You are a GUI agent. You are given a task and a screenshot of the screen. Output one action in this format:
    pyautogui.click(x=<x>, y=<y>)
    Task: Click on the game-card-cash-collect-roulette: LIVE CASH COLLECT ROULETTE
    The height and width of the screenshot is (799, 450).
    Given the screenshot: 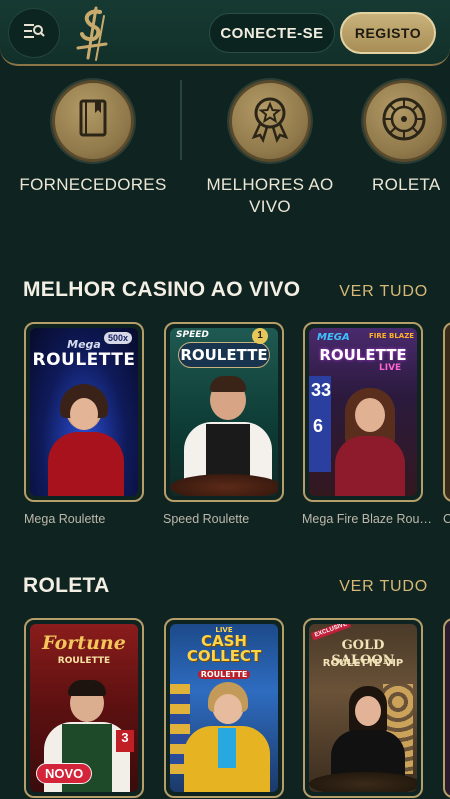 What is the action you would take?
    pyautogui.click(x=224, y=708)
    